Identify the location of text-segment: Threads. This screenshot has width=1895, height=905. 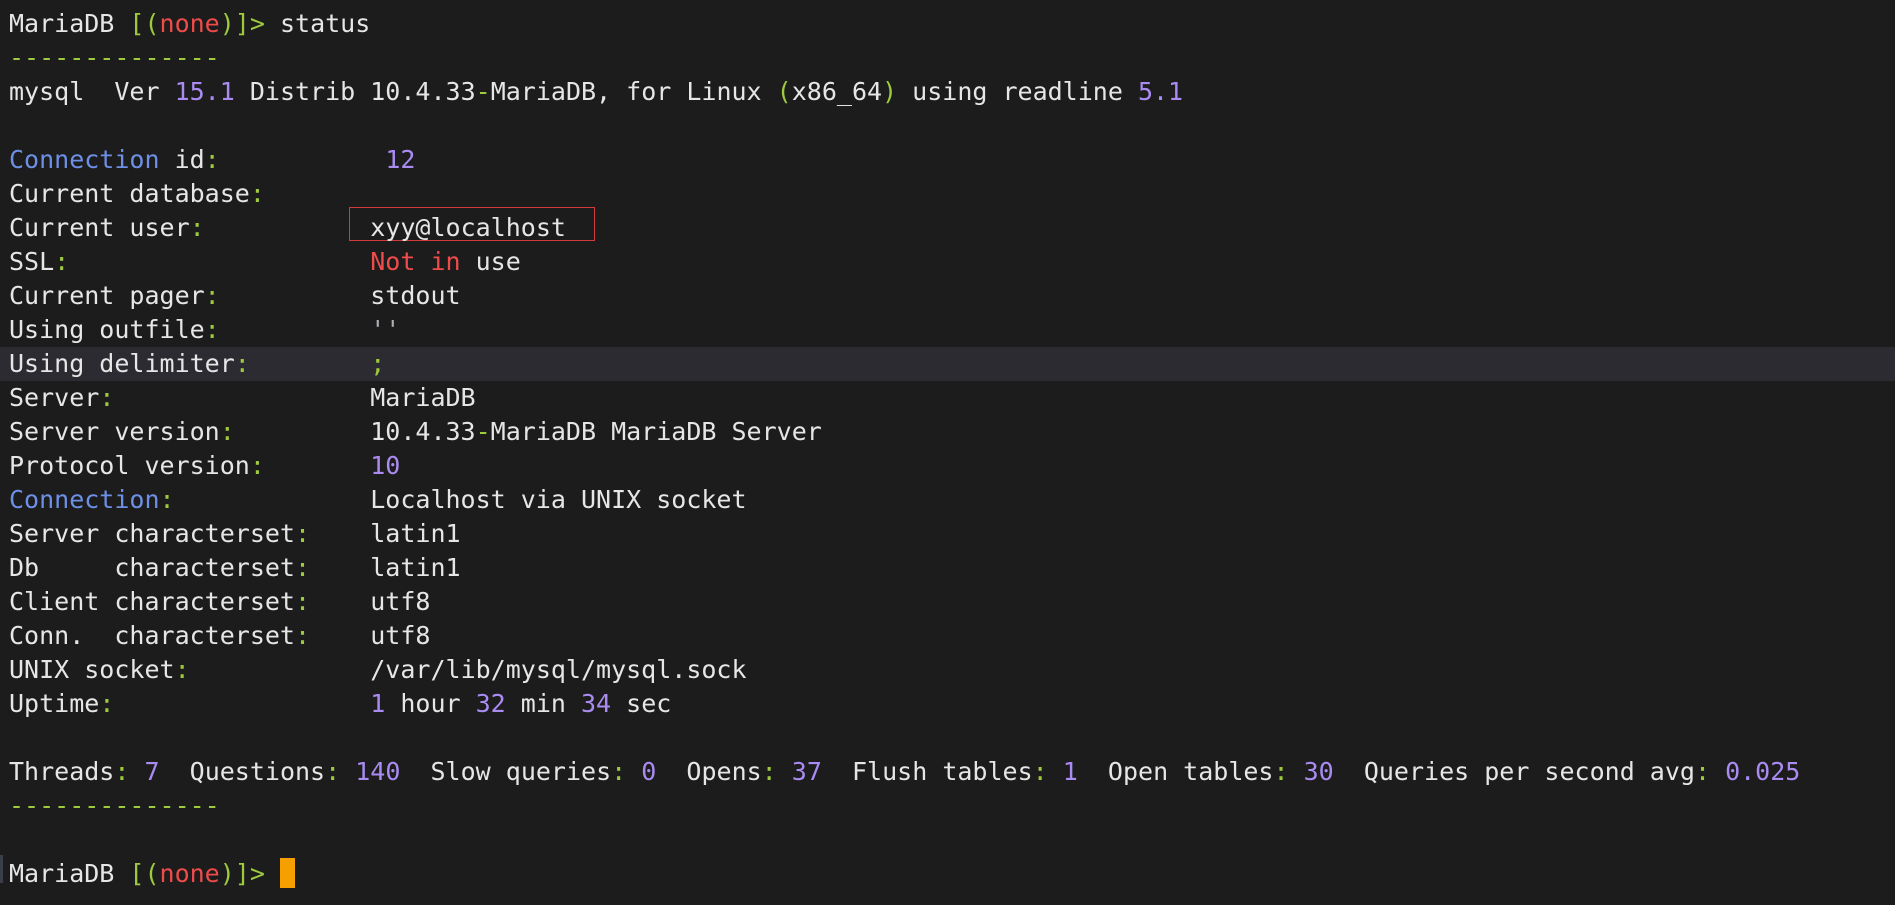
(62, 771).